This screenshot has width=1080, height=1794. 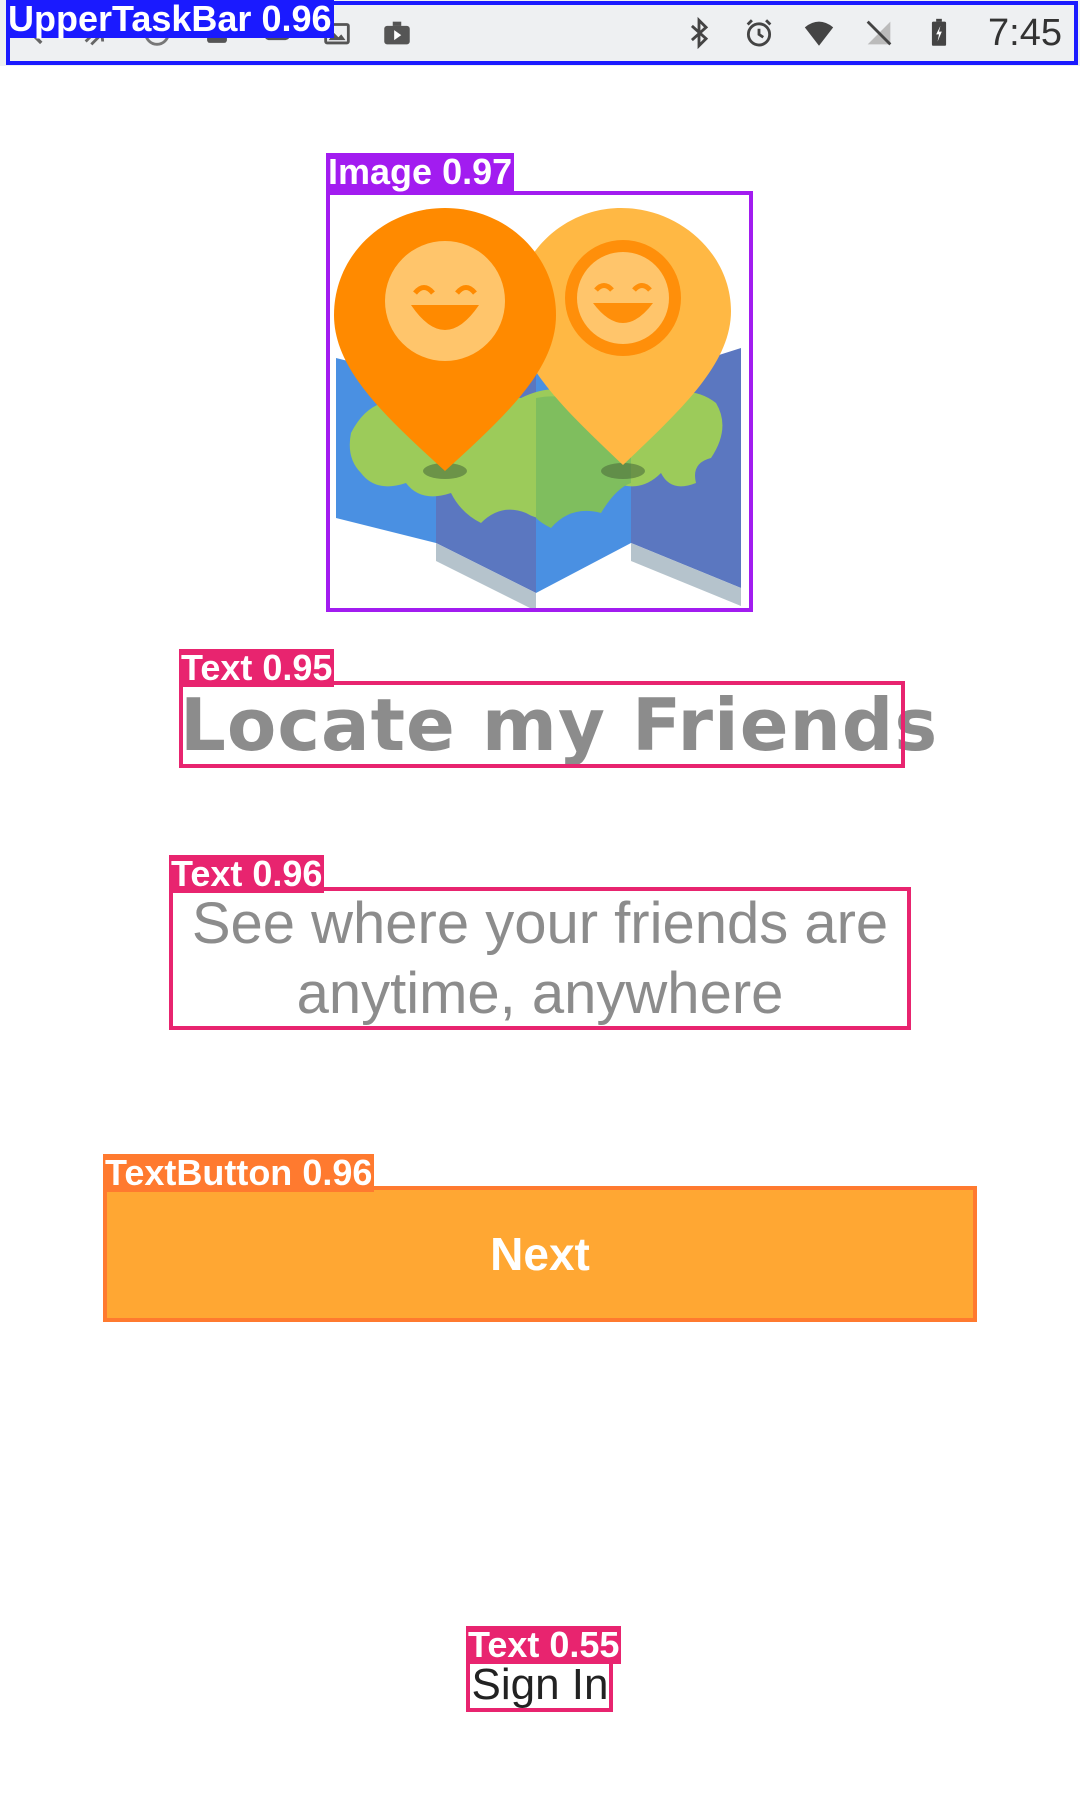 What do you see at coordinates (879, 33) in the screenshot?
I see `no-signal-icon` at bounding box center [879, 33].